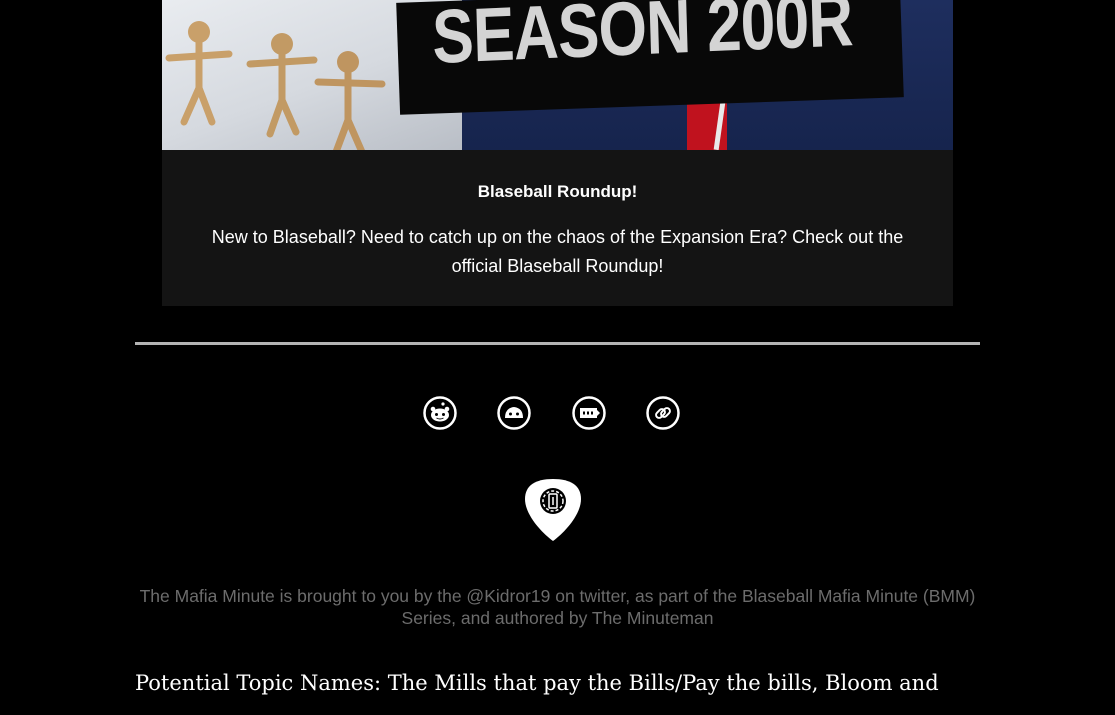 This screenshot has height=715, width=1115. I want to click on social-links, so click(557, 416).